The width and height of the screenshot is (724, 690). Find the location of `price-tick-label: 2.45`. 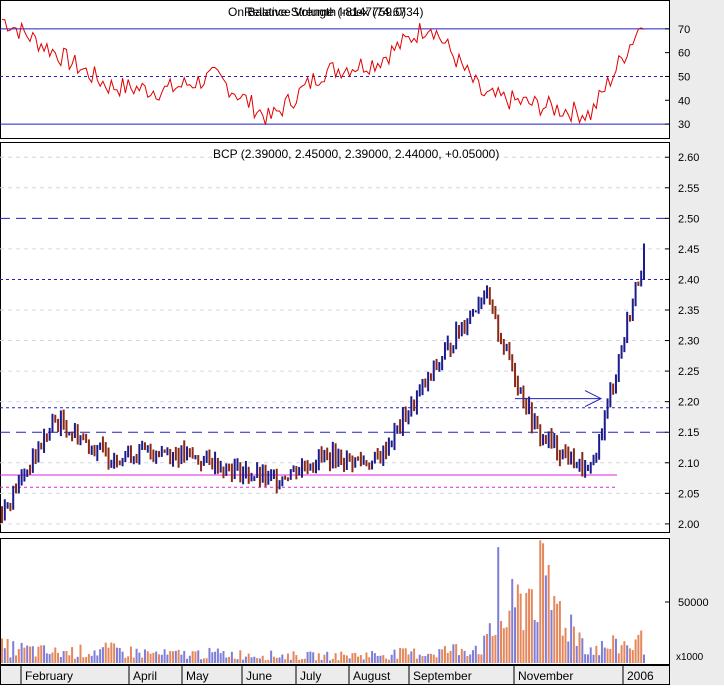

price-tick-label: 2.45 is located at coordinates (688, 250).